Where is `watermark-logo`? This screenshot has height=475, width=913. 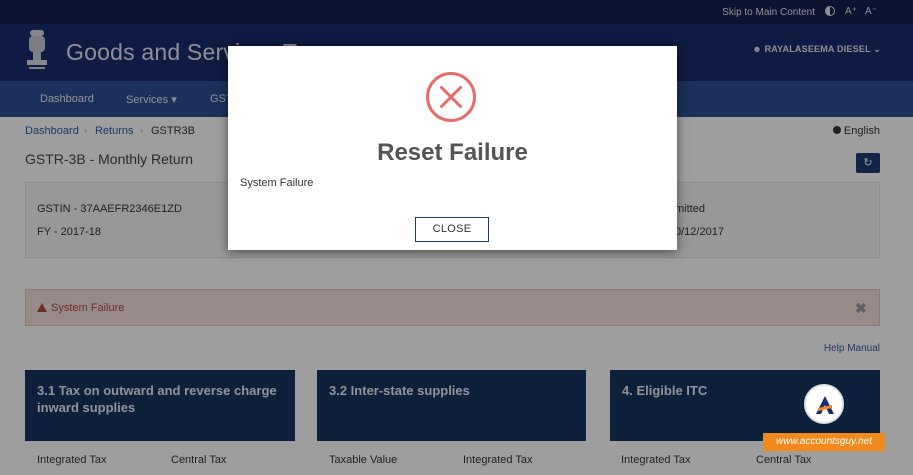 watermark-logo is located at coordinates (824, 404).